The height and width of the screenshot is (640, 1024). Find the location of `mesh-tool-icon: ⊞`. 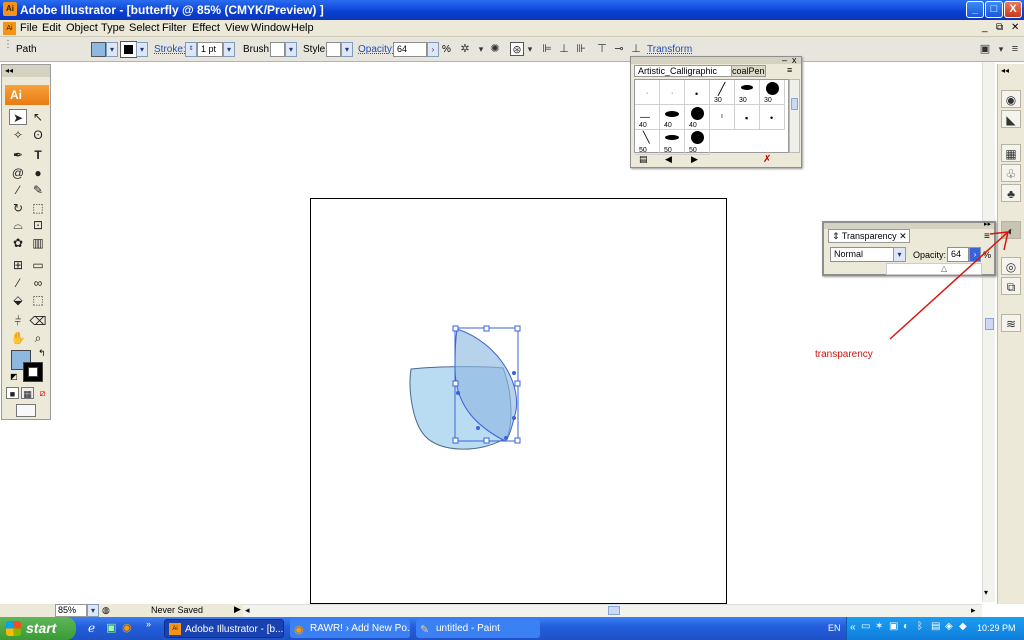

mesh-tool-icon: ⊞ is located at coordinates (18, 265).